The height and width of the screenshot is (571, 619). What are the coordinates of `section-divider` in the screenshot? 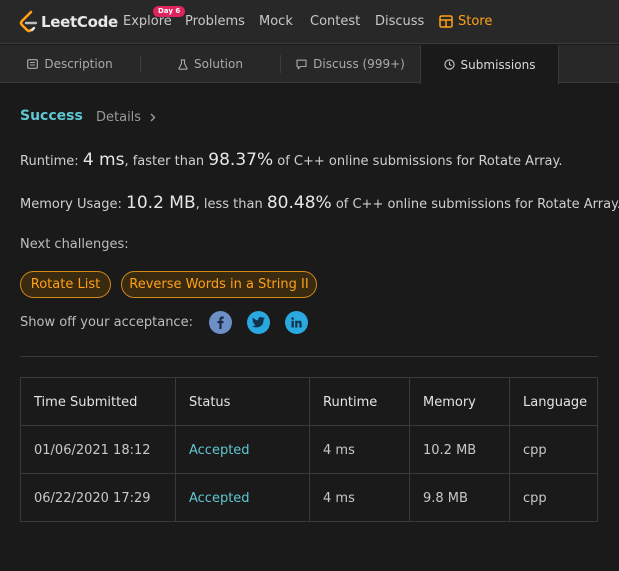 It's located at (309, 356).